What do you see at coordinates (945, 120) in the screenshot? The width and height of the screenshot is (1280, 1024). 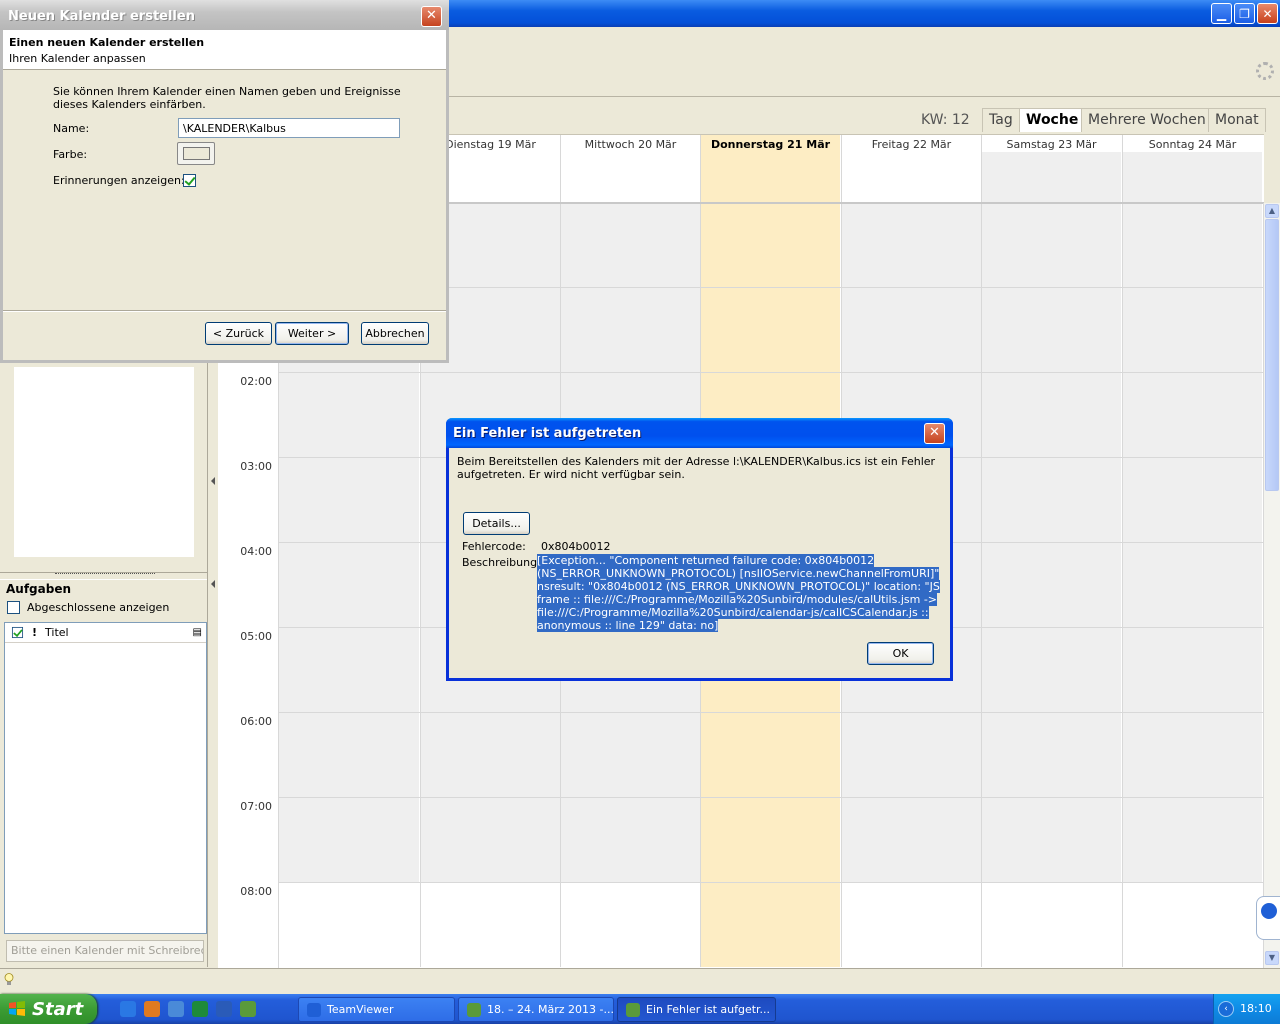 I see `week-number-label: KW: 12` at bounding box center [945, 120].